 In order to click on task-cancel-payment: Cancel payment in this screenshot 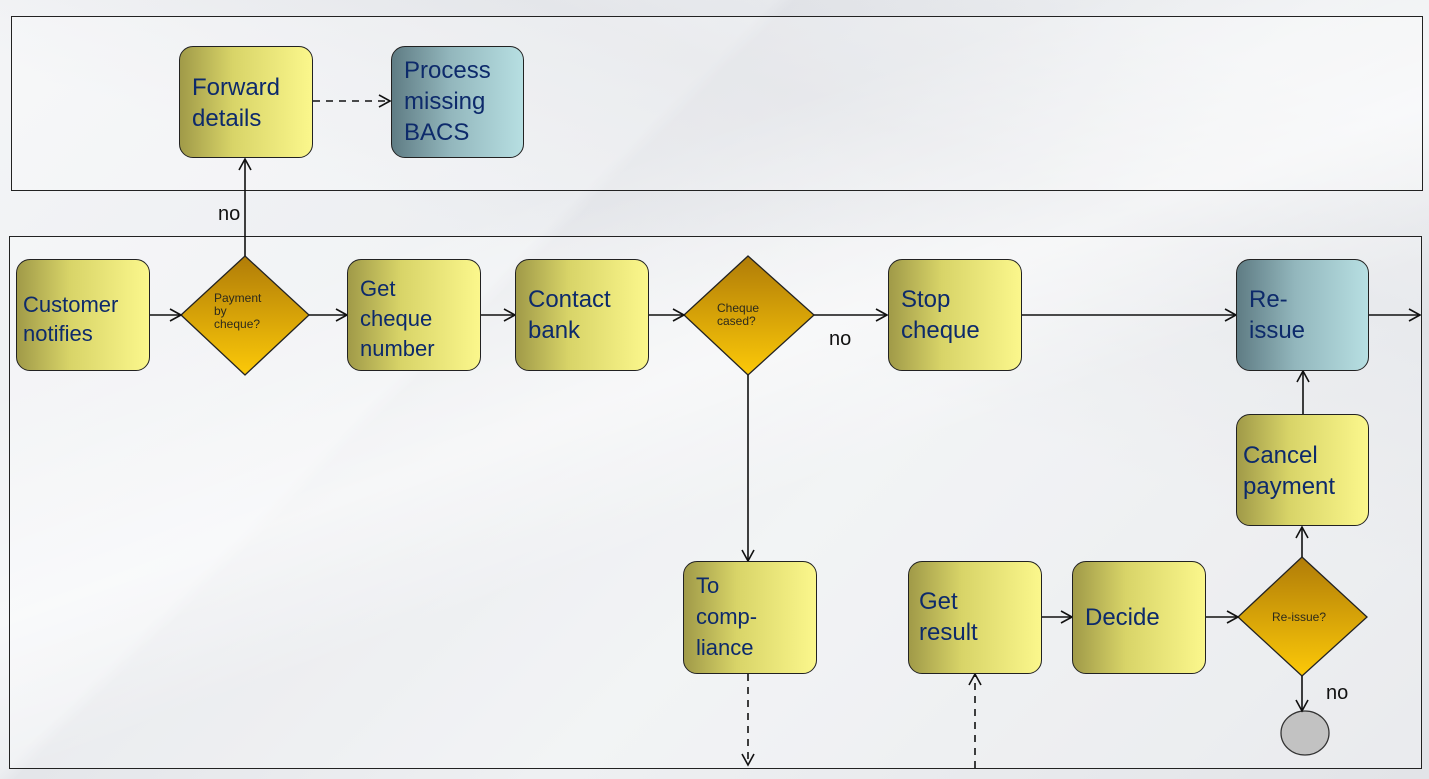, I will do `click(1302, 470)`.